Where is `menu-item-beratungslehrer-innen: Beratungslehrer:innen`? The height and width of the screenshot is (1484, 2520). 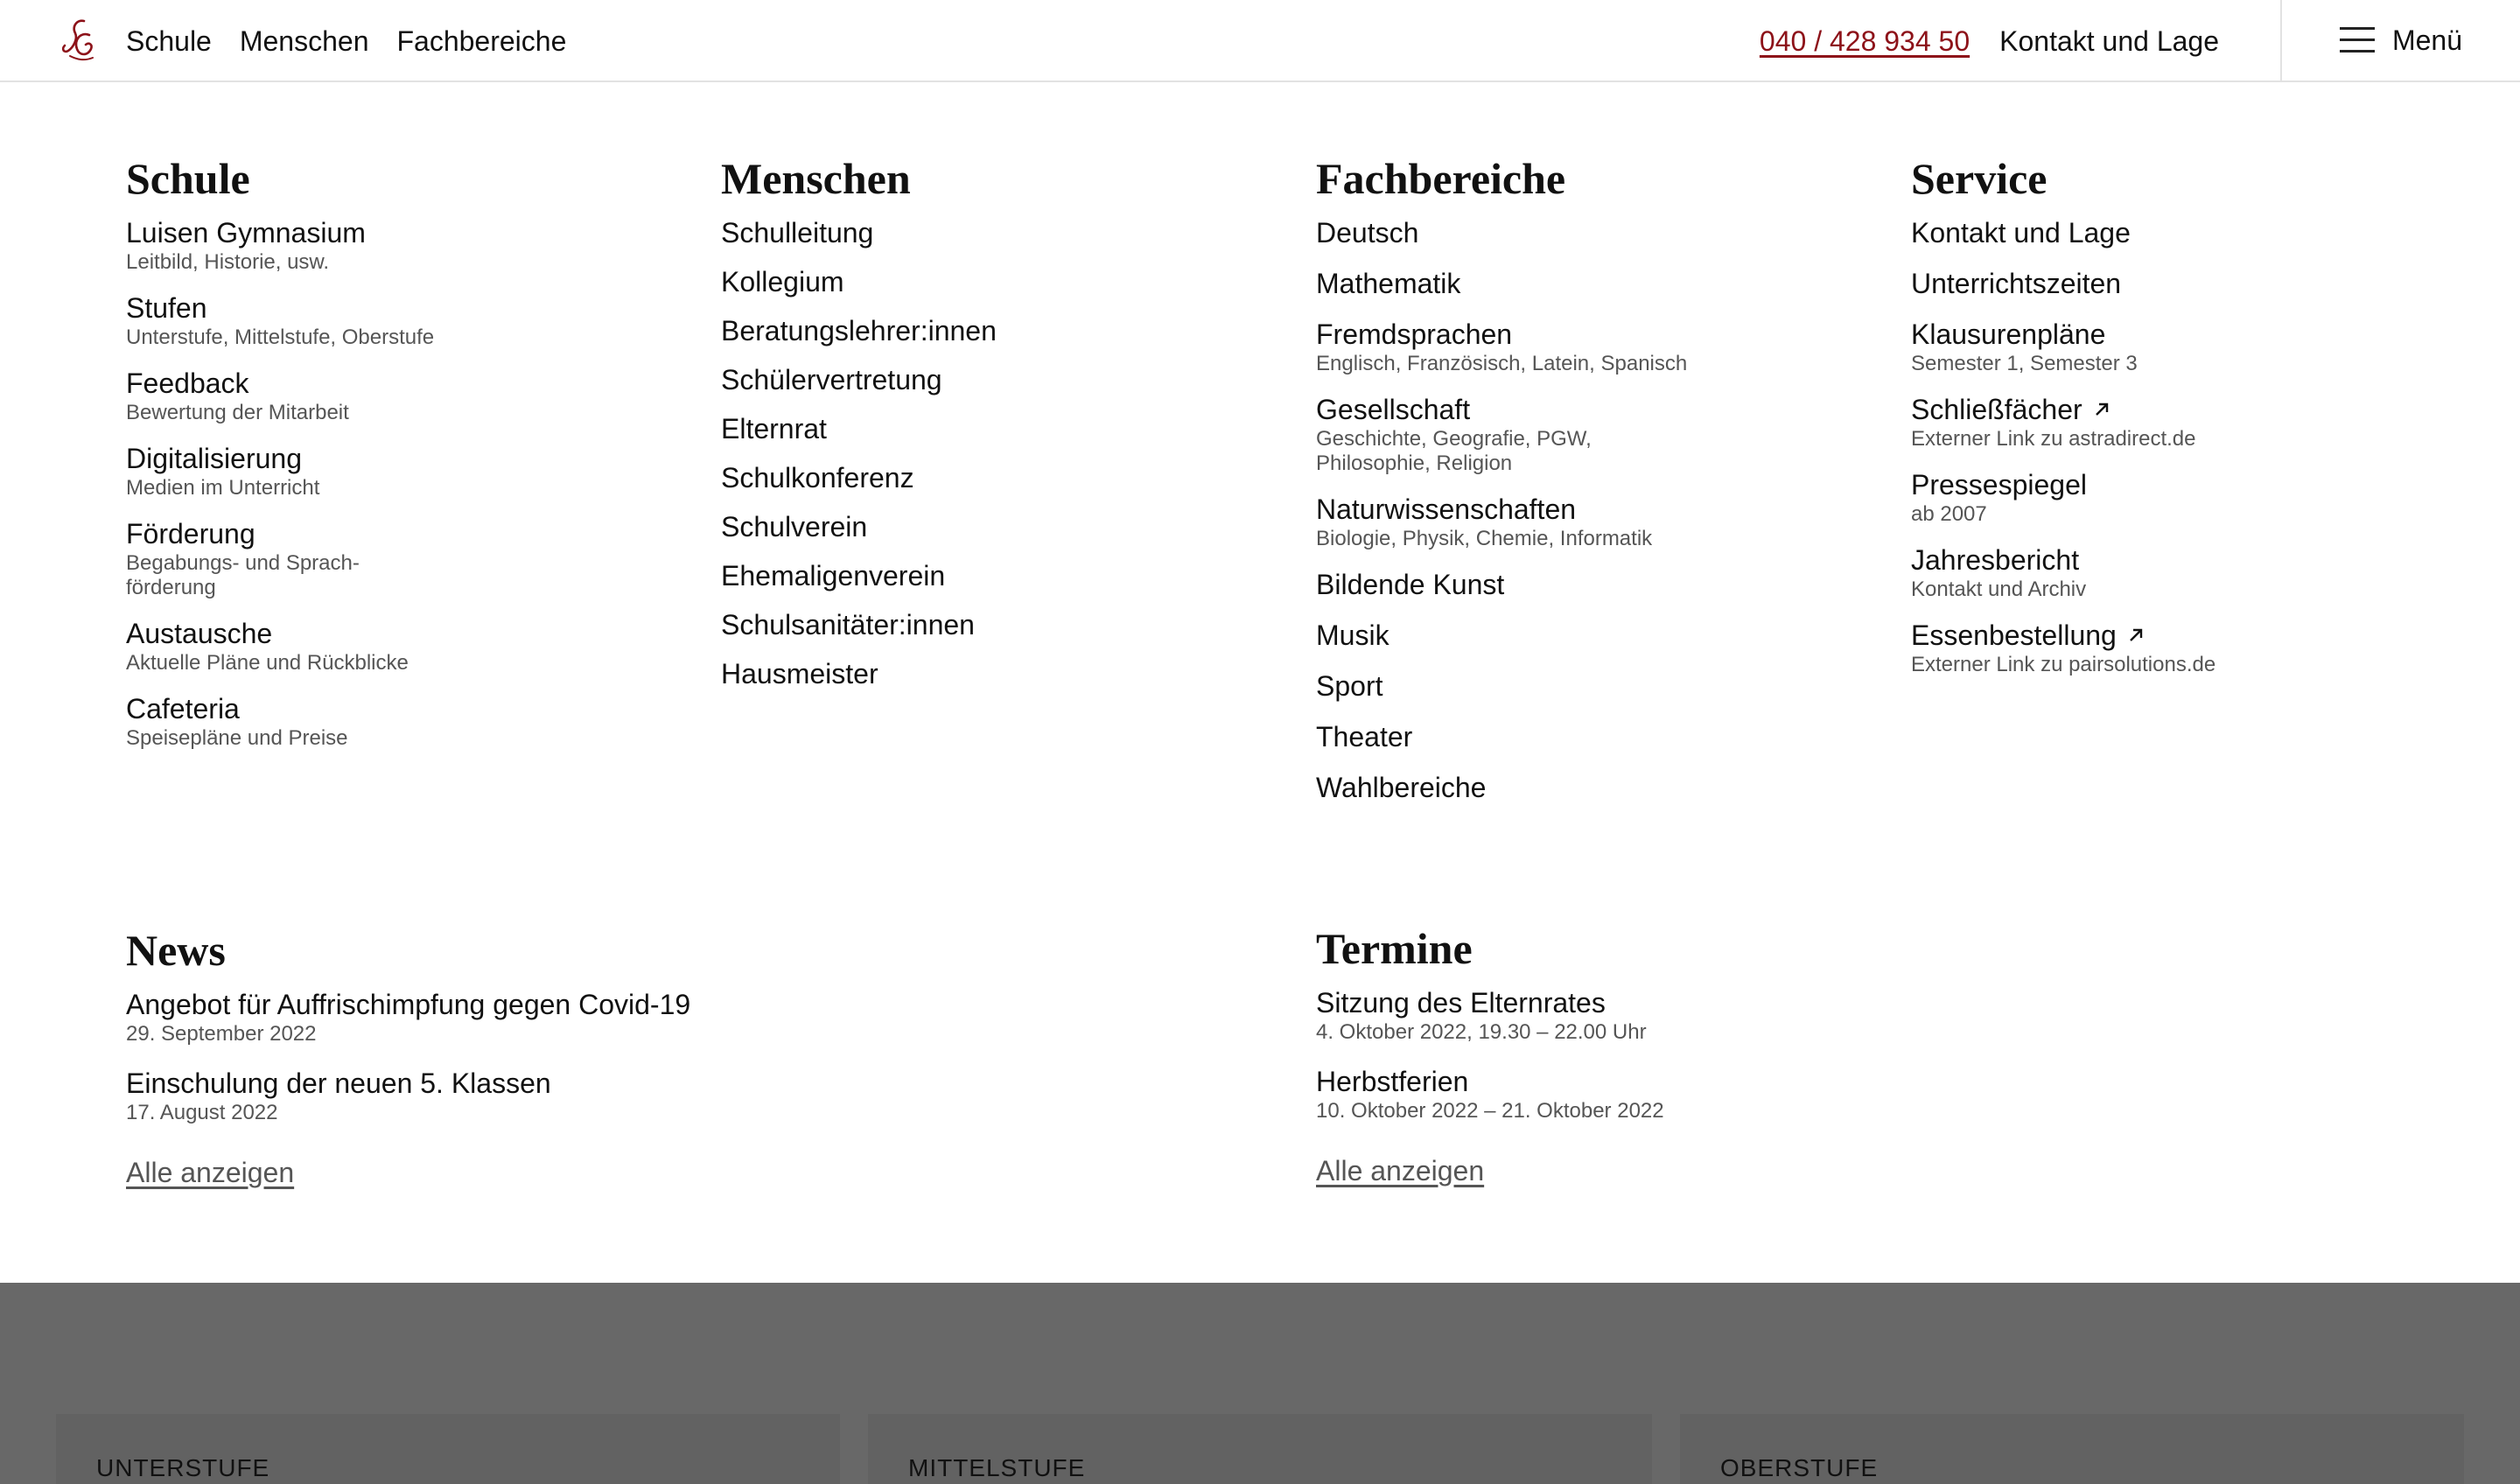 menu-item-beratungslehrer-innen: Beratungslehrer:innen is located at coordinates (1001, 330).